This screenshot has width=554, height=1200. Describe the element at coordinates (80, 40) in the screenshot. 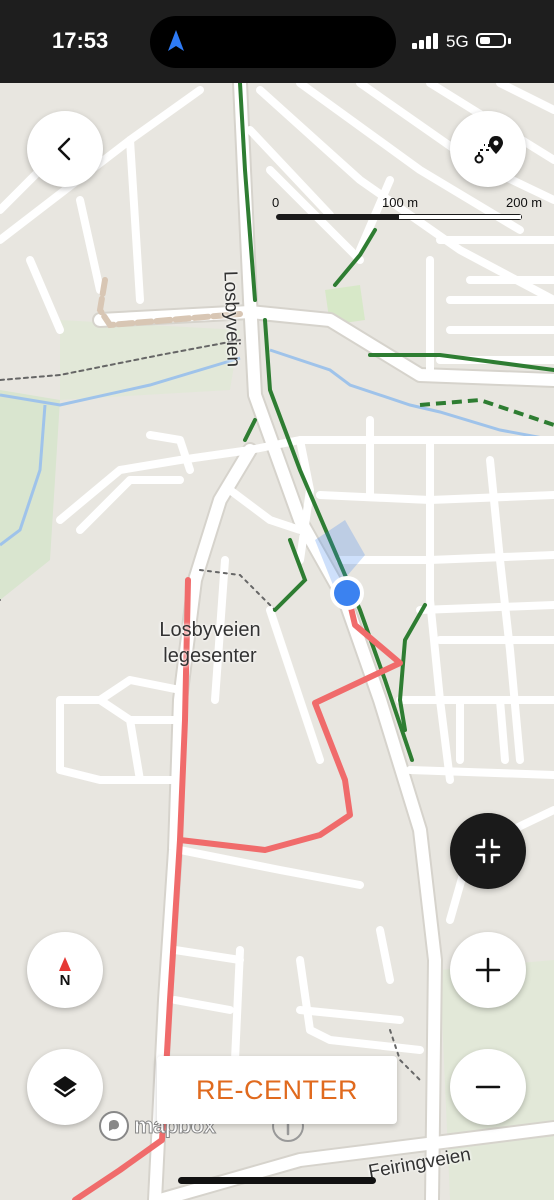

I see `status-time: 17:53` at that location.